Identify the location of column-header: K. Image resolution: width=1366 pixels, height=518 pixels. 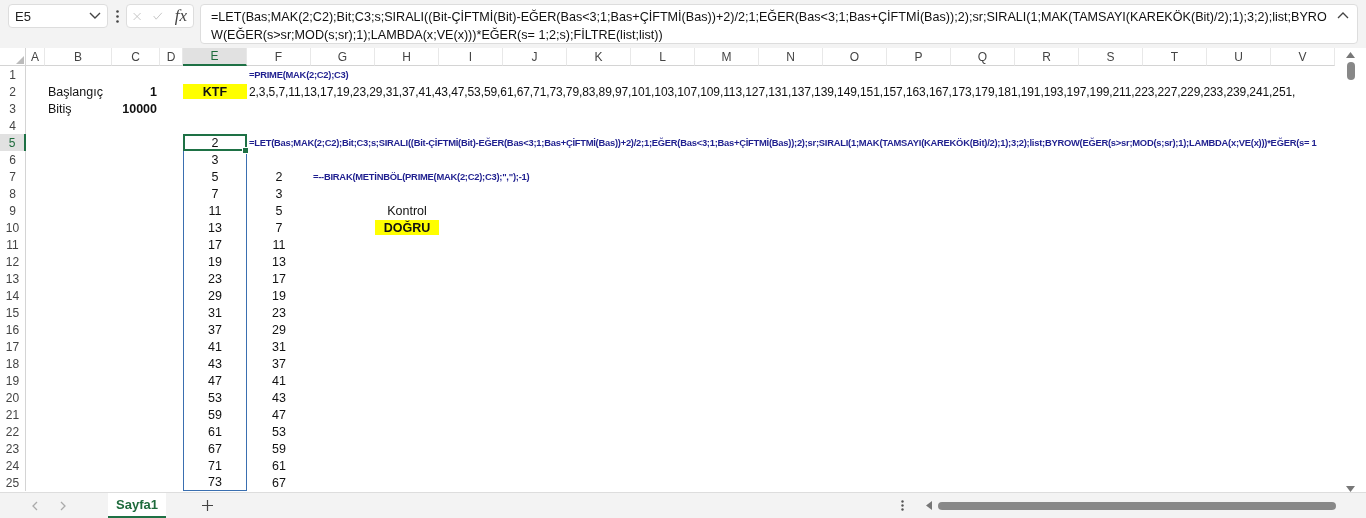
(599, 57).